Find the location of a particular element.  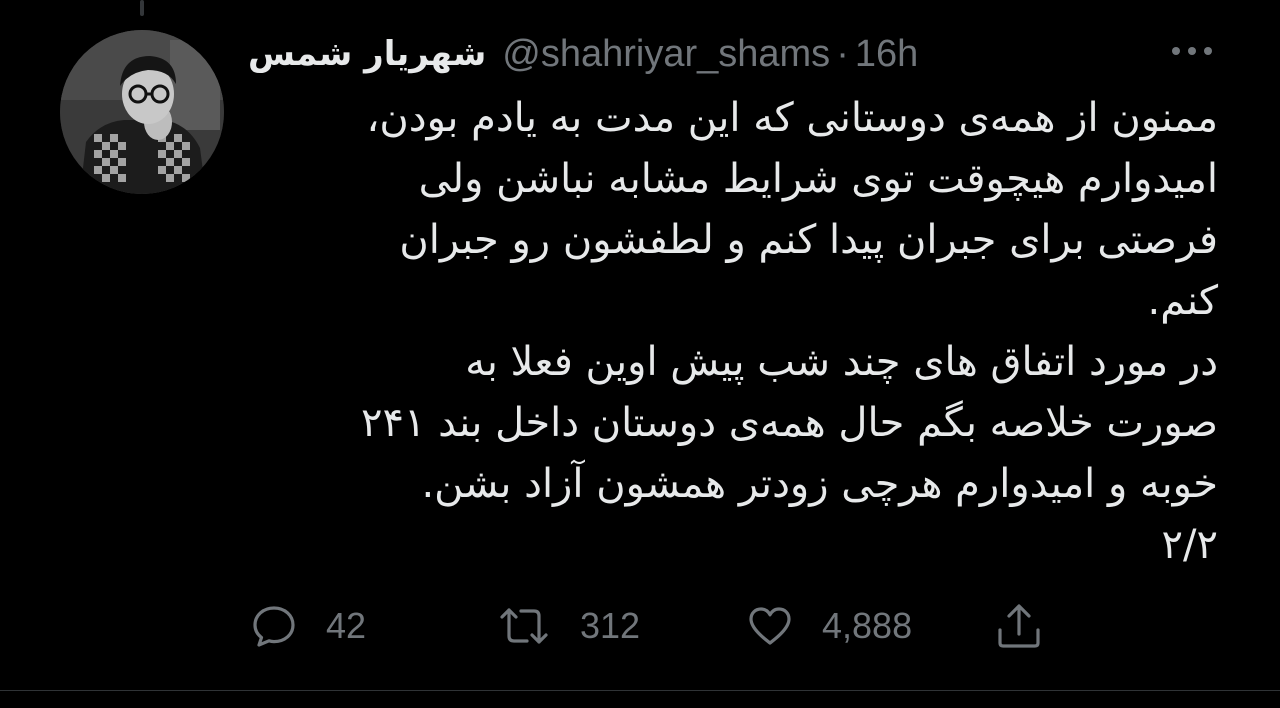

avatar is located at coordinates (142, 112).